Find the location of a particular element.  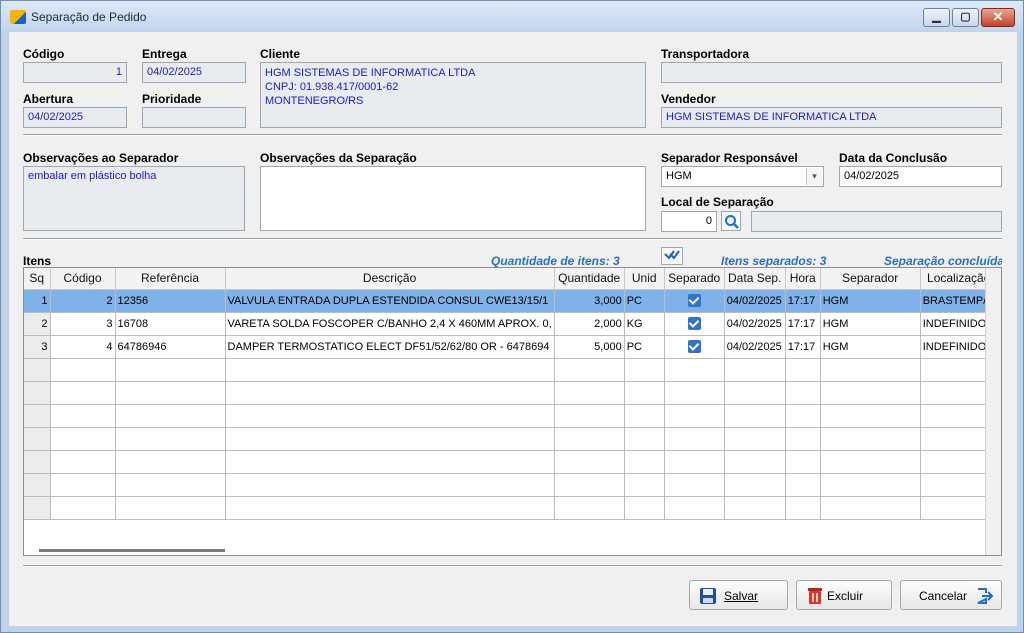

cell-sq: 3 is located at coordinates (37, 347).